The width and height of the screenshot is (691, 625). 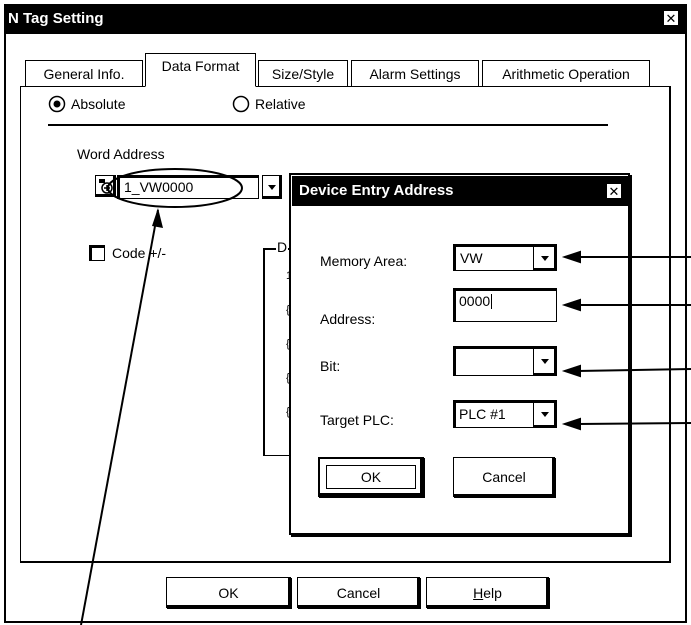 What do you see at coordinates (626, 424) in the screenshot?
I see `arrow-target-plc` at bounding box center [626, 424].